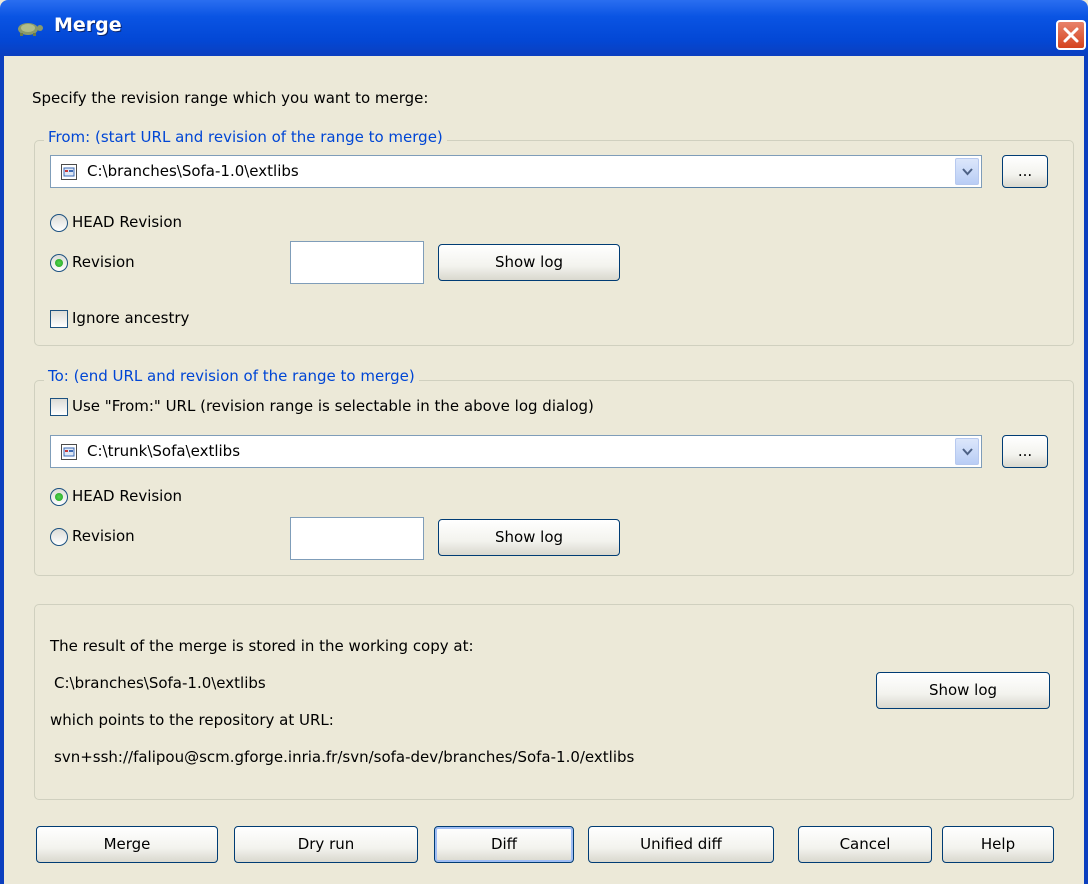 This screenshot has width=1088, height=884. What do you see at coordinates (963, 690) in the screenshot?
I see `result-show-log-button: Show log` at bounding box center [963, 690].